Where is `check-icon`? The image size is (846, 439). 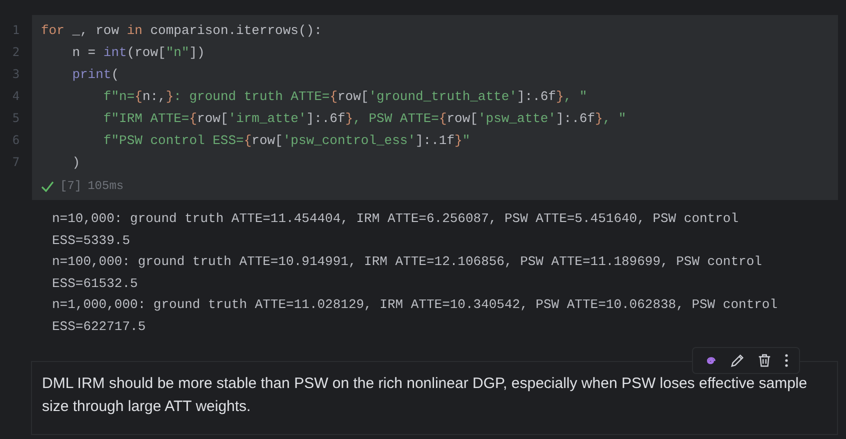 check-icon is located at coordinates (47, 186).